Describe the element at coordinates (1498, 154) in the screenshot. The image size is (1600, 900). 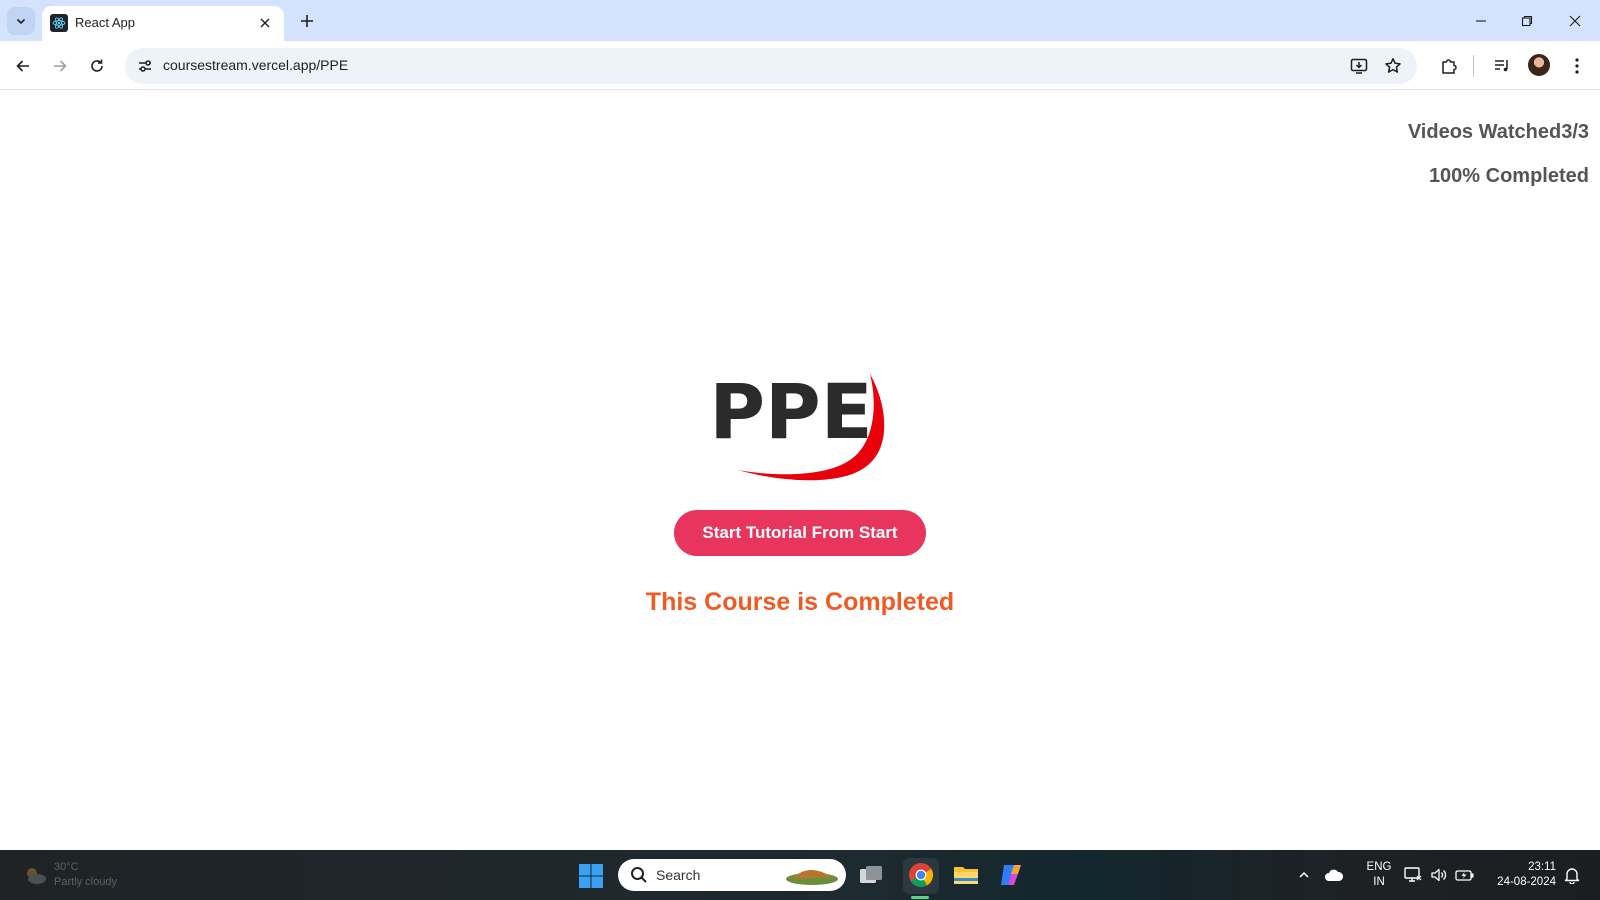
I see `progress-stats: Videos Watched3/3 100% Completed` at that location.